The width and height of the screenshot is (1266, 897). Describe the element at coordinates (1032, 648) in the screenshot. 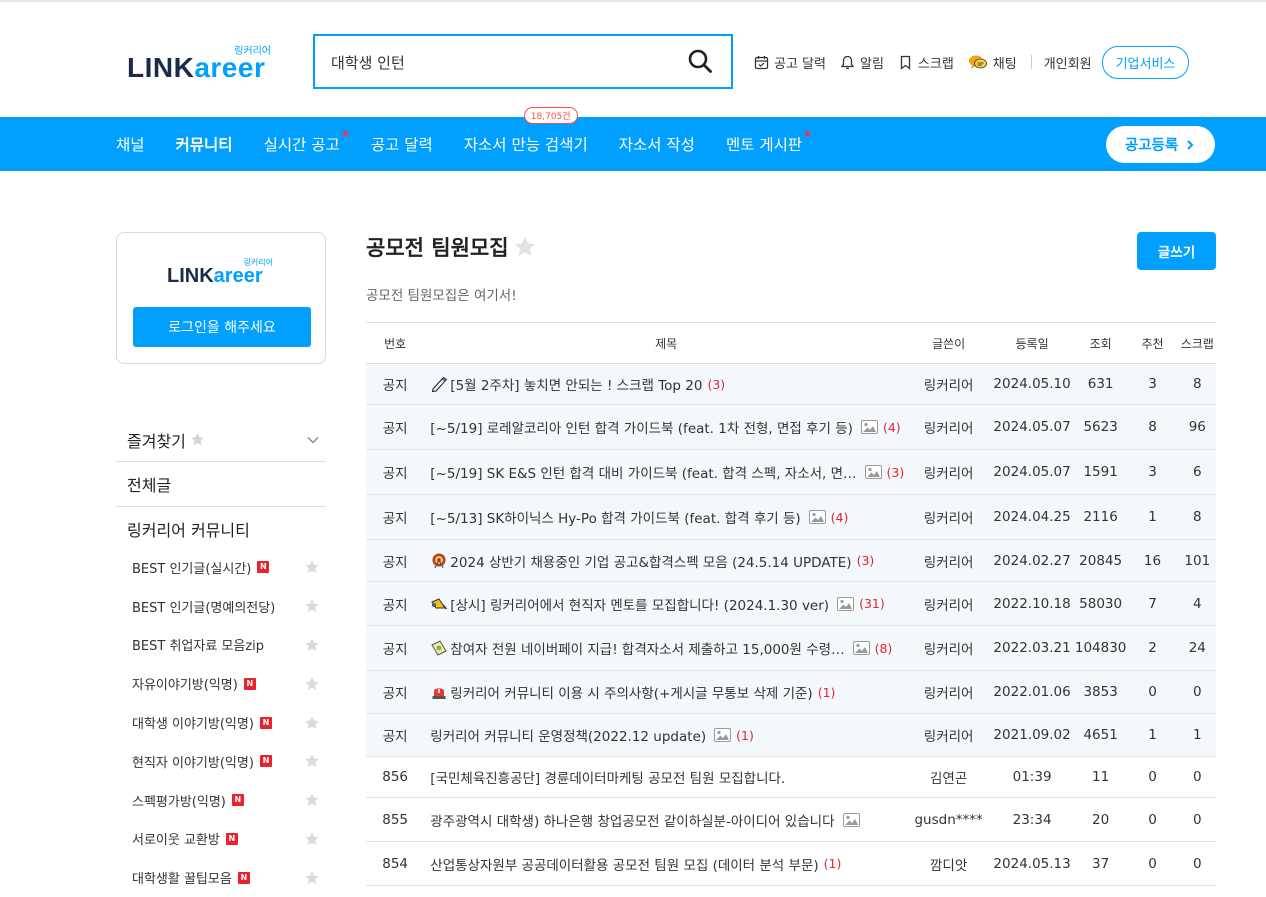

I see `post-date: 2022.03.21` at that location.